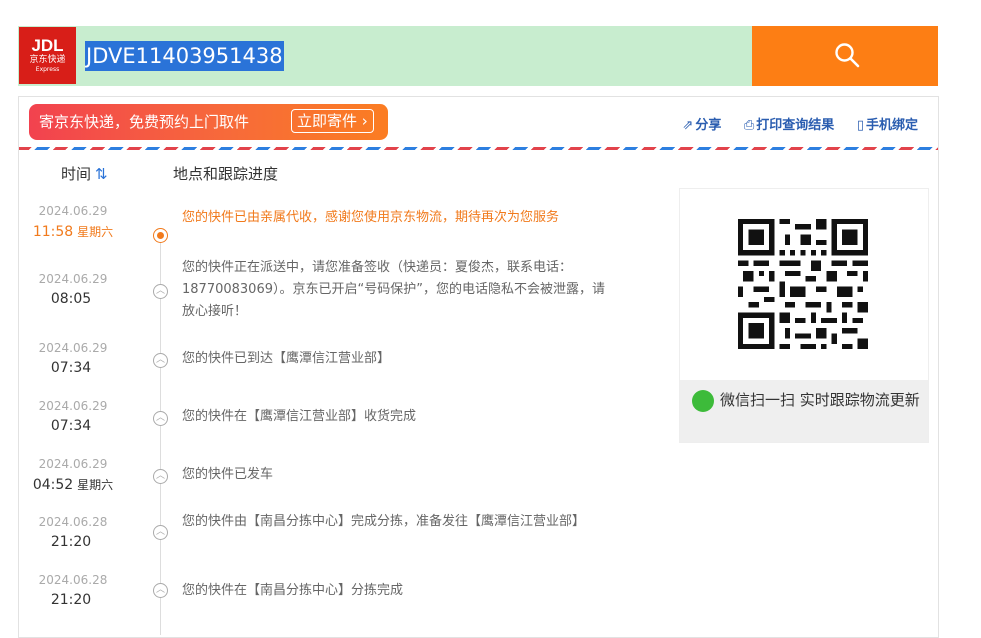  Describe the element at coordinates (478, 56) in the screenshot. I see `search-bar: JDL 京东快递 Express JDVE11403951438` at that location.